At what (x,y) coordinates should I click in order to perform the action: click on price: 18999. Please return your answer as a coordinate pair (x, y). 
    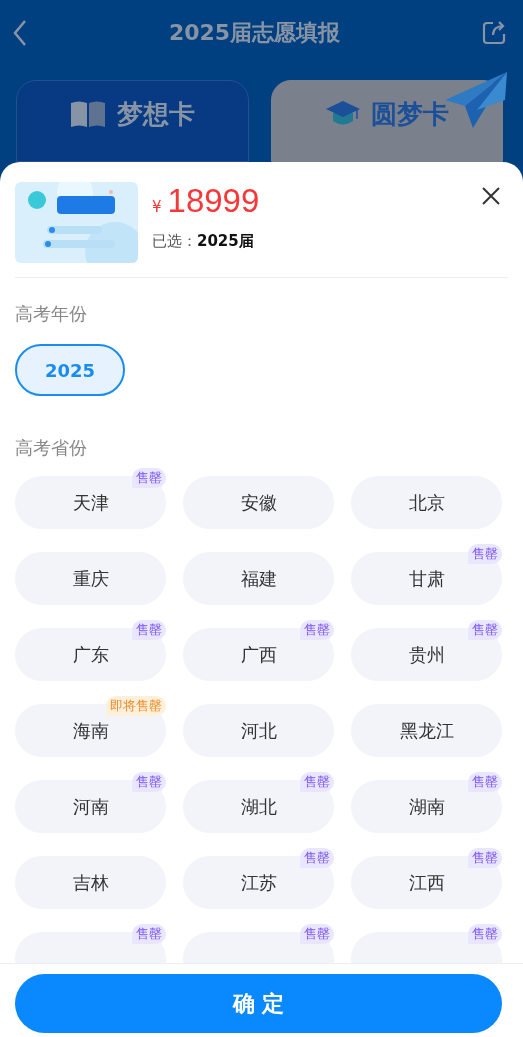
    Looking at the image, I should click on (213, 201).